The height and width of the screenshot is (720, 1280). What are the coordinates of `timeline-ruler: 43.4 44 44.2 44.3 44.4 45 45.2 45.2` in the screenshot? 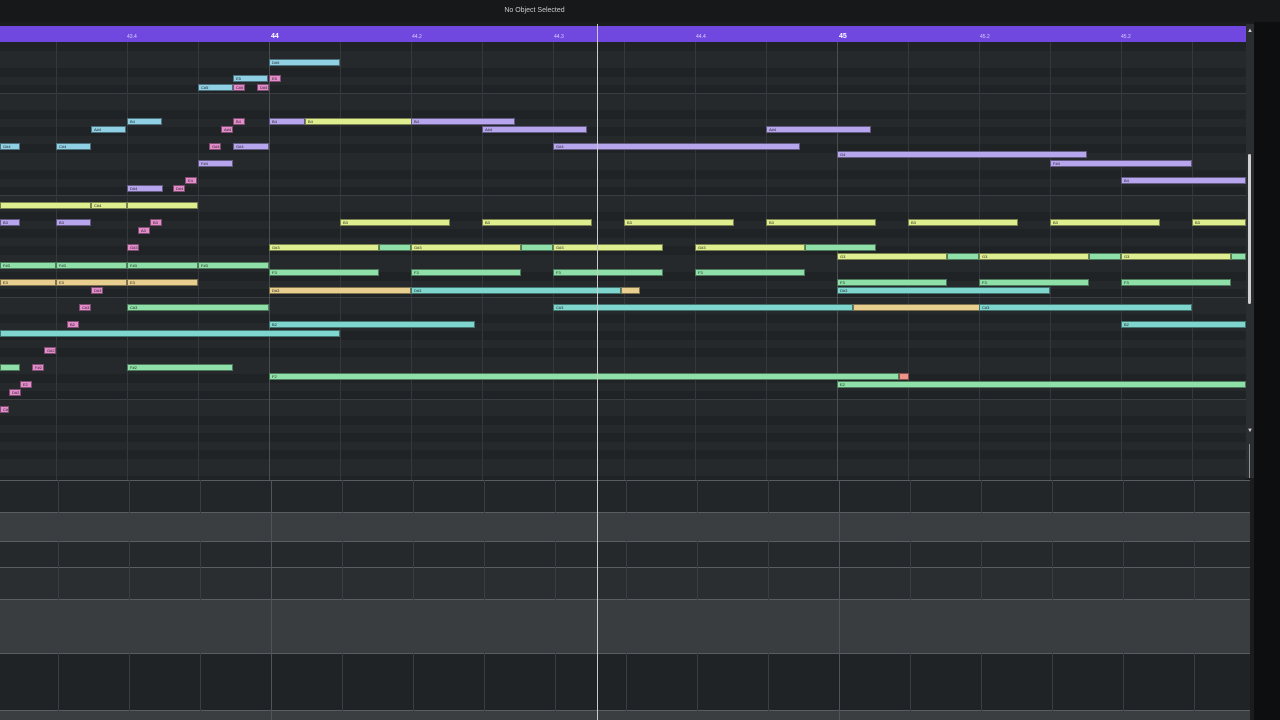 It's located at (623, 34).